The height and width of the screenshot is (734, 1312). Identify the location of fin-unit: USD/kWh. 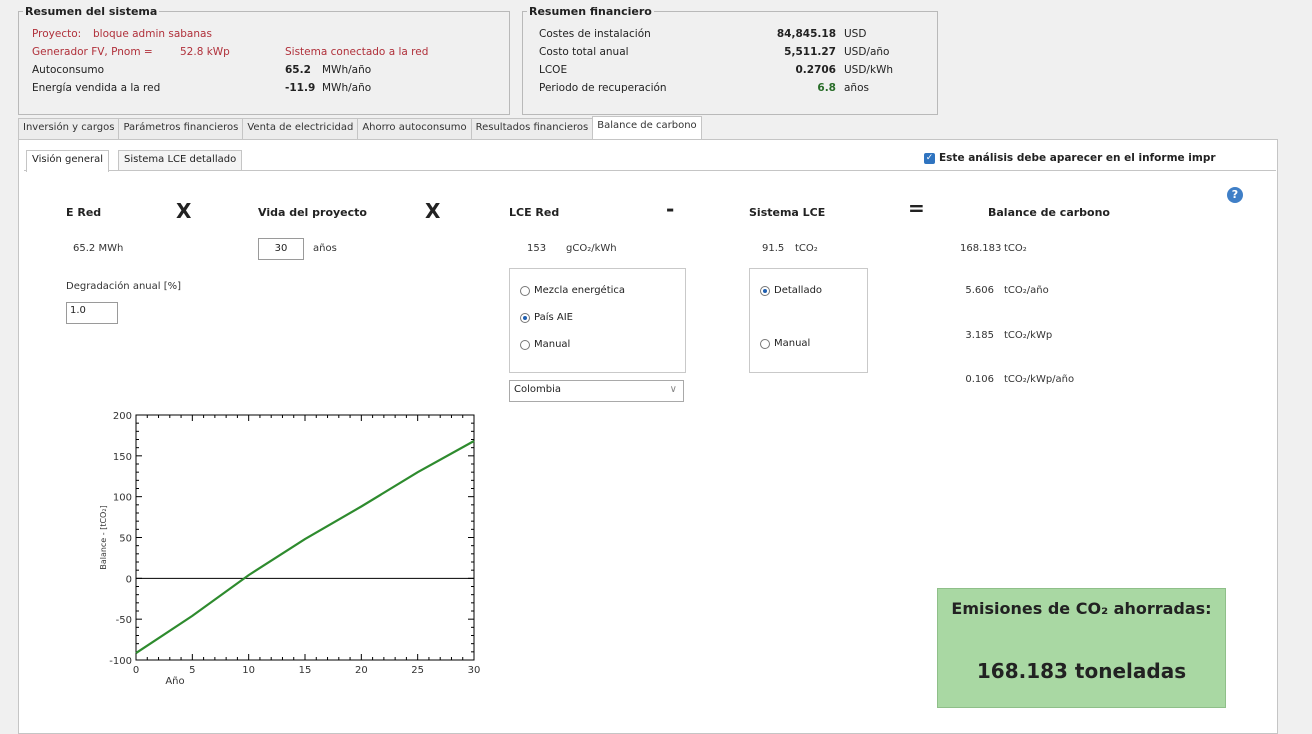
(869, 70).